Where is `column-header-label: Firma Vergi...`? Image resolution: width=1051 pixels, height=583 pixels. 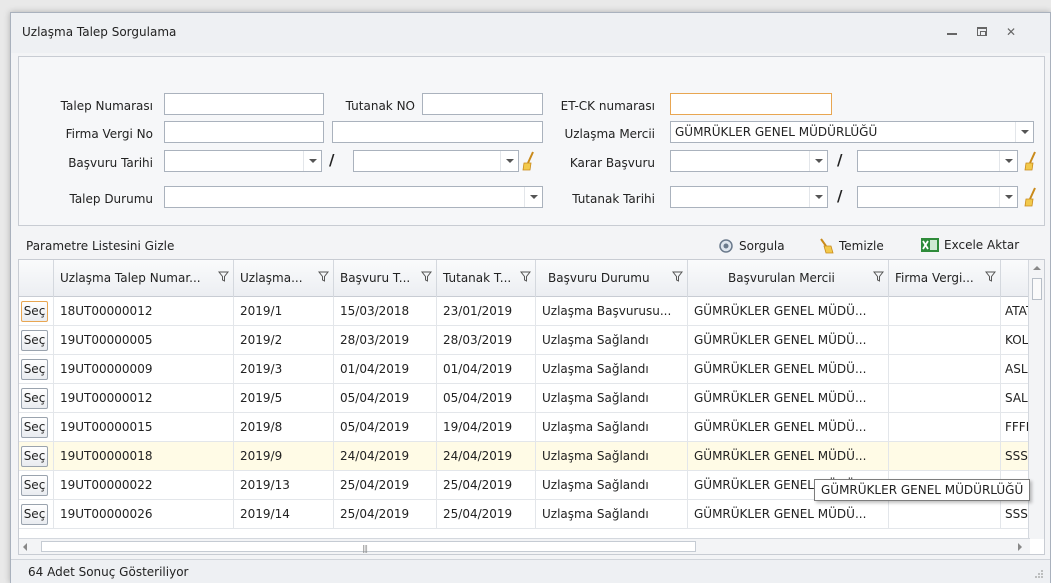
column-header-label: Firma Vergi... is located at coordinates (934, 278).